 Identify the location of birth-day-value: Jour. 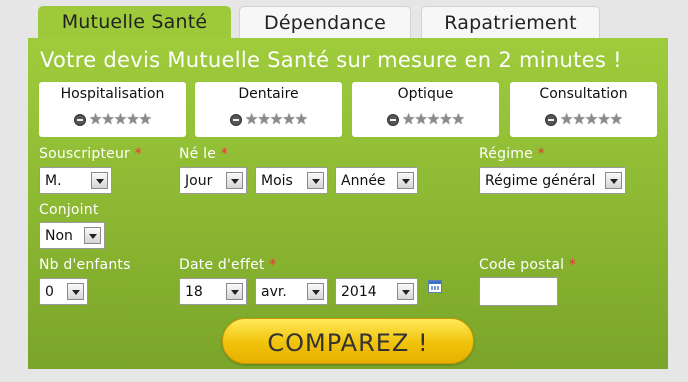
(199, 181).